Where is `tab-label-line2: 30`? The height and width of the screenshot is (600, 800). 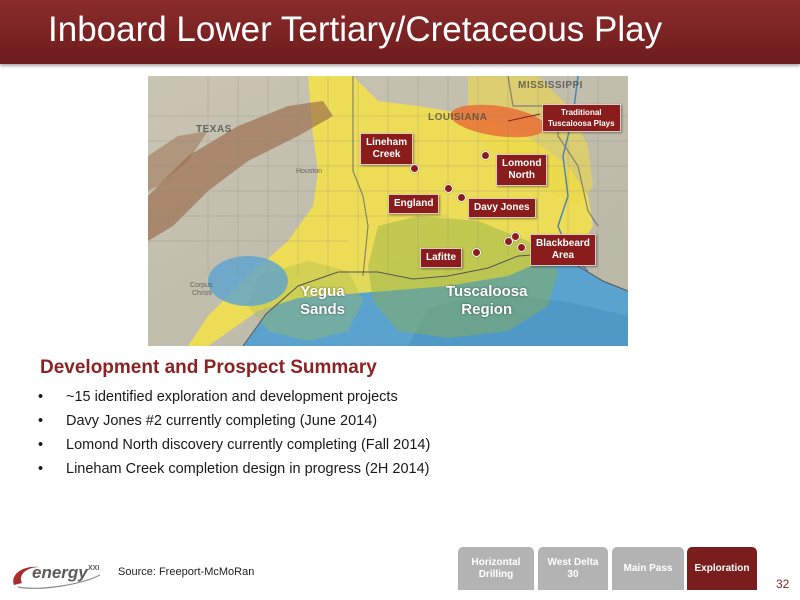 tab-label-line2: 30 is located at coordinates (573, 574).